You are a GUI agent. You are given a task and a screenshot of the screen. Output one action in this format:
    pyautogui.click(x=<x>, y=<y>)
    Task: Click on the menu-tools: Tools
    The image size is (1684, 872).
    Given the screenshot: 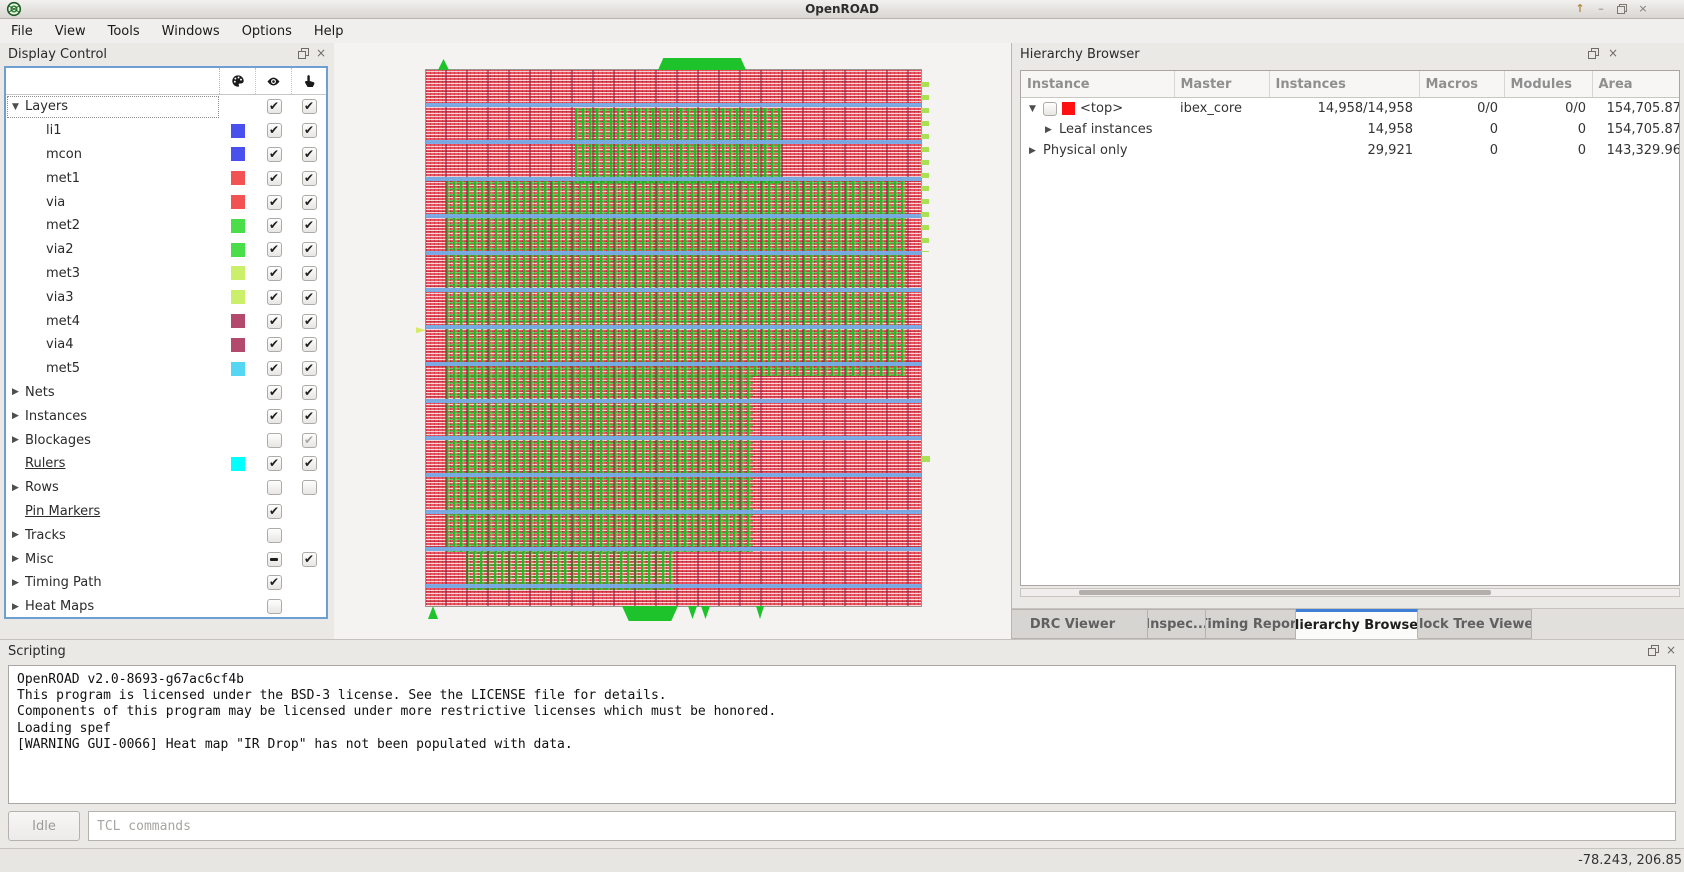 What is the action you would take?
    pyautogui.click(x=124, y=31)
    